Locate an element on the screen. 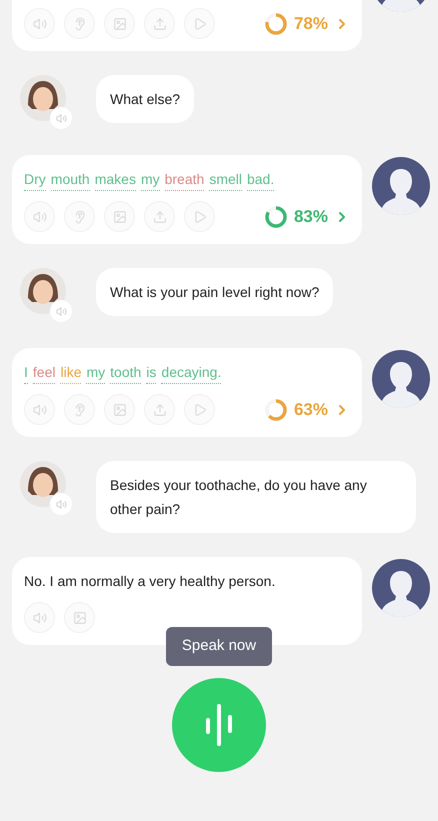  scored-word: decaying. is located at coordinates (191, 373).